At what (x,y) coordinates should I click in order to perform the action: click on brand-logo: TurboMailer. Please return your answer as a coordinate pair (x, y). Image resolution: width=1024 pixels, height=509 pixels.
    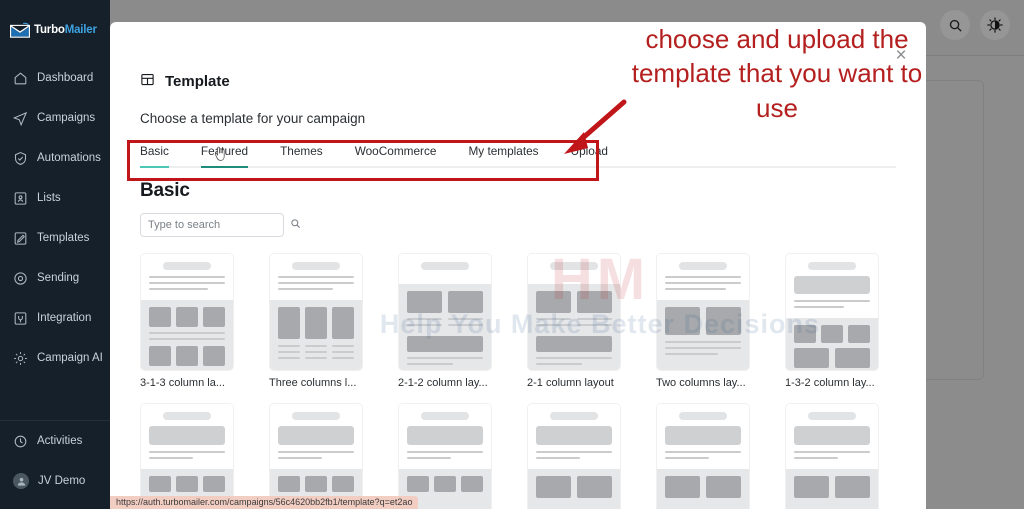
    Looking at the image, I should click on (55, 22).